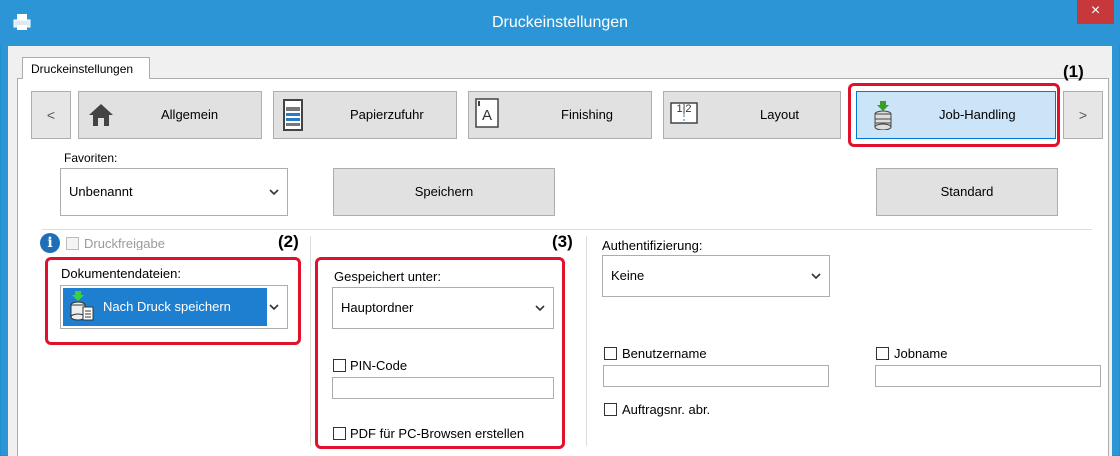 The width and height of the screenshot is (1120, 456). What do you see at coordinates (310, 341) in the screenshot?
I see `column-separator-left` at bounding box center [310, 341].